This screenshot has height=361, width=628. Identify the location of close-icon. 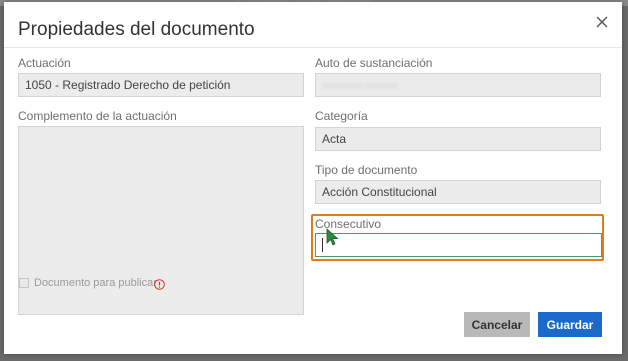
(602, 22).